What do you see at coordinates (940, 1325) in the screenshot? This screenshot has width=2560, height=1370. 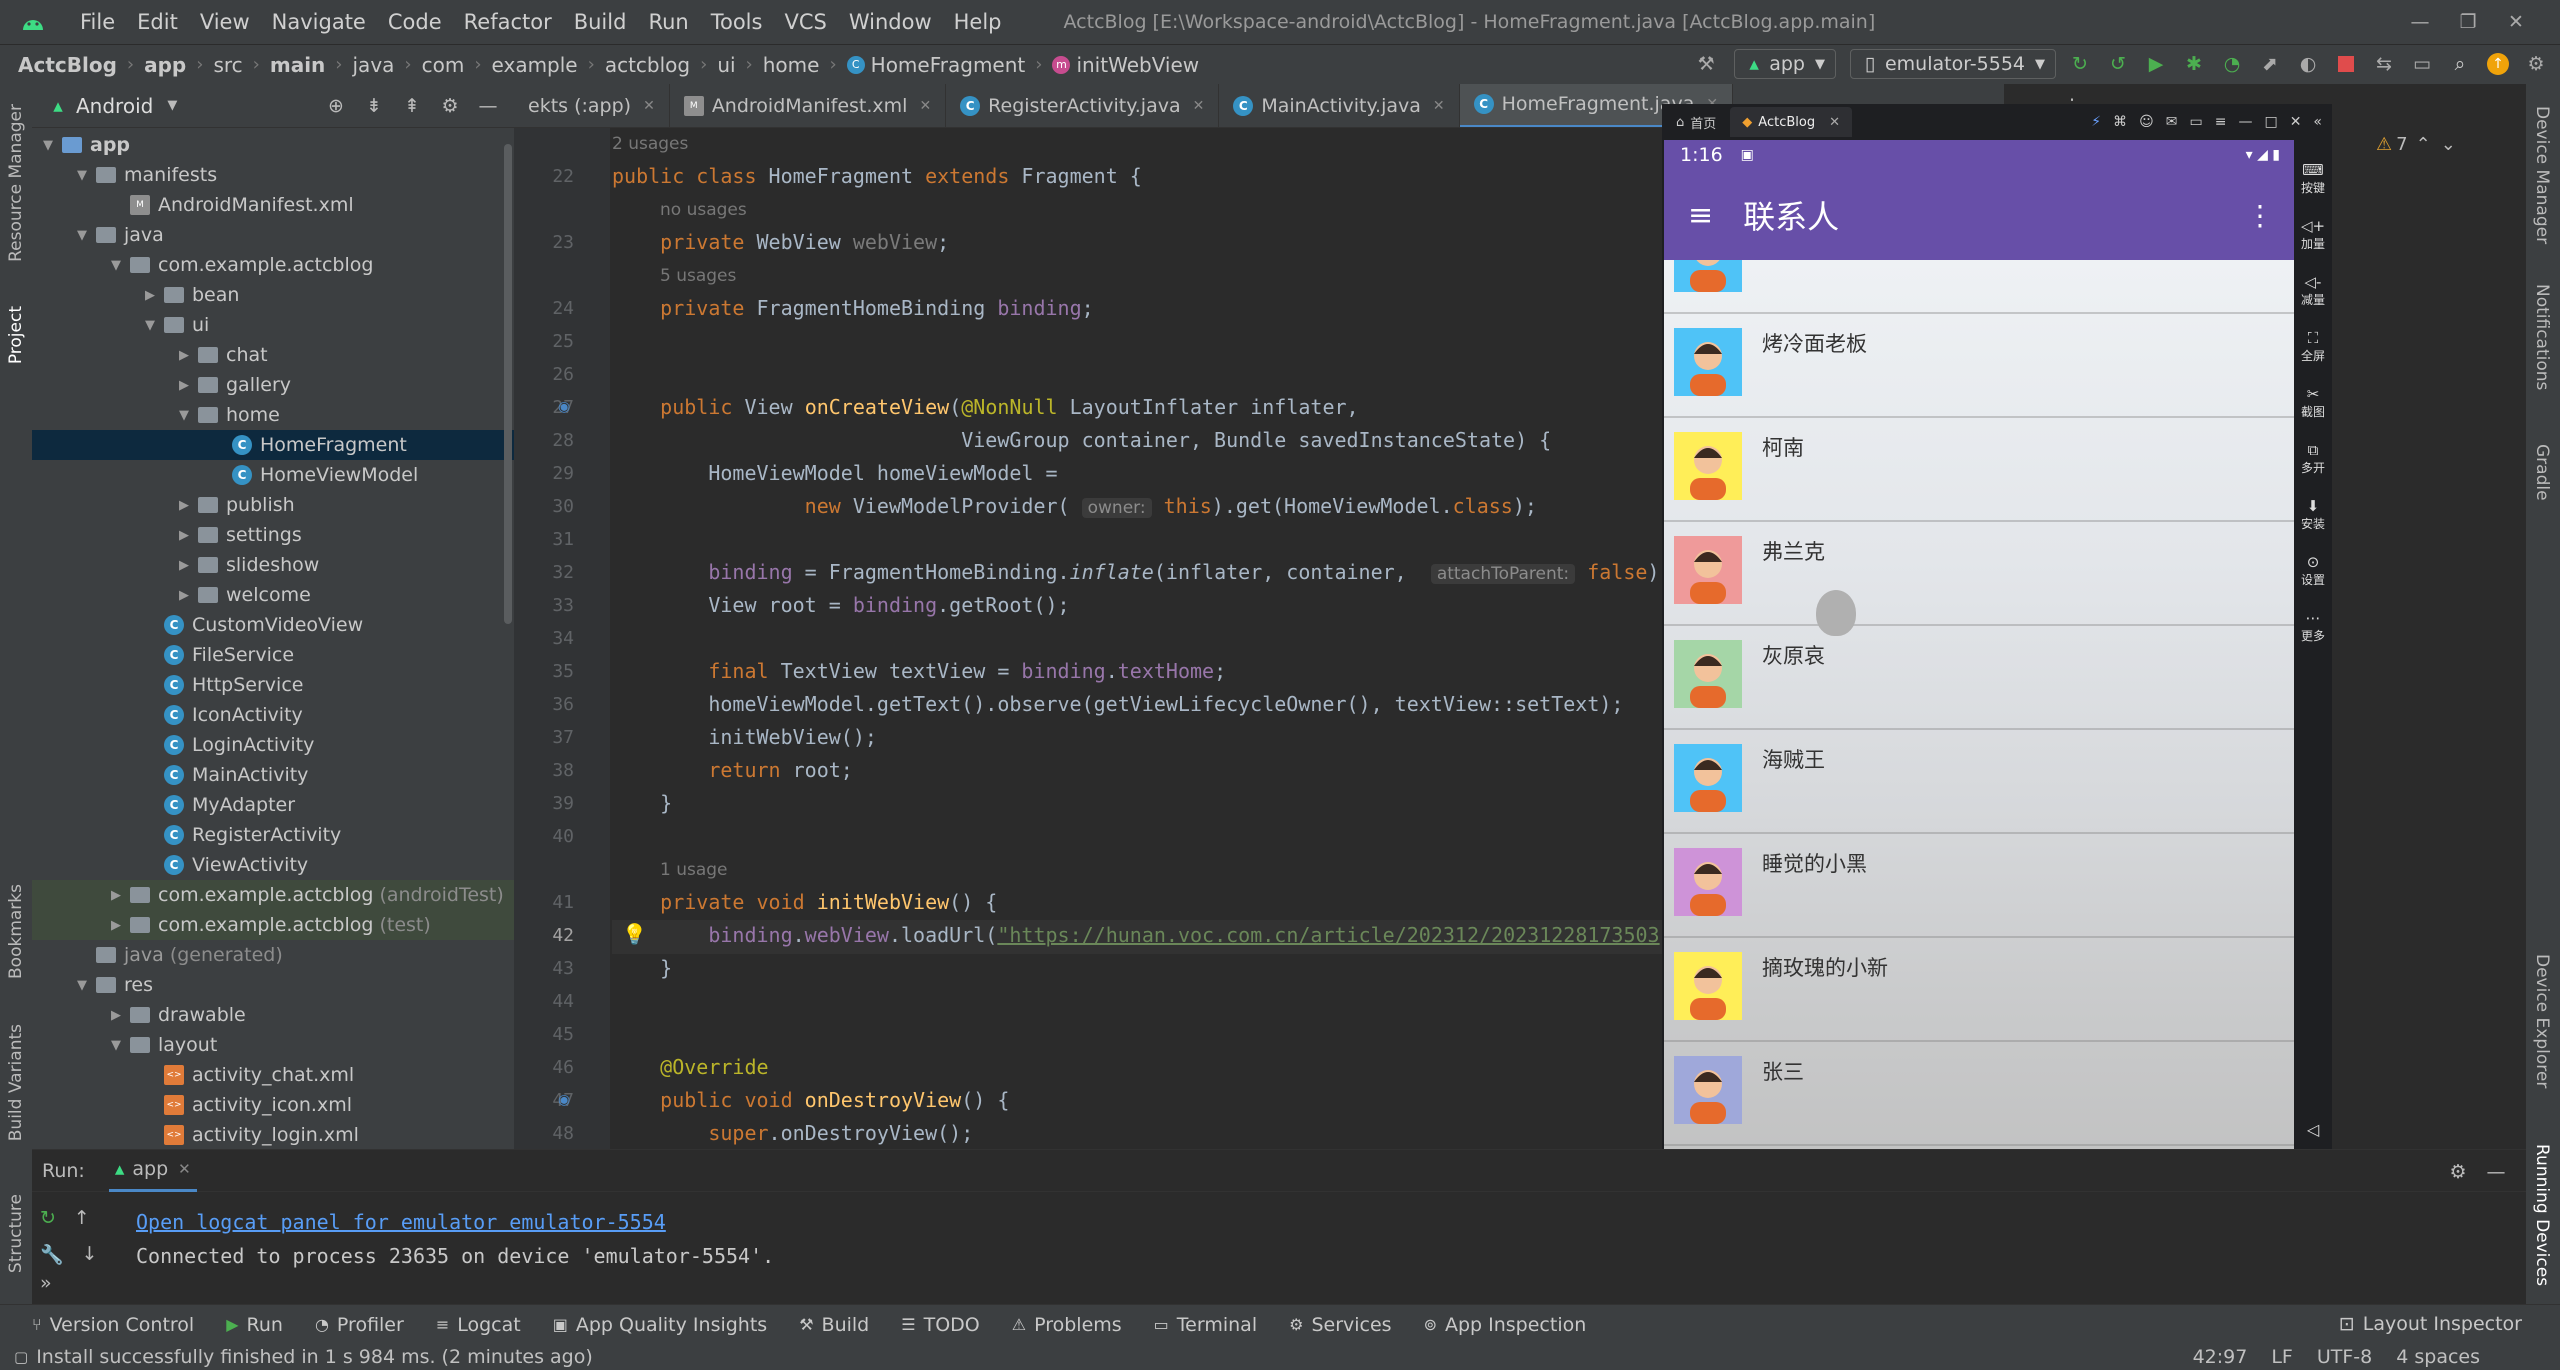 I see `tool-window-todo: ☰ TODO` at bounding box center [940, 1325].